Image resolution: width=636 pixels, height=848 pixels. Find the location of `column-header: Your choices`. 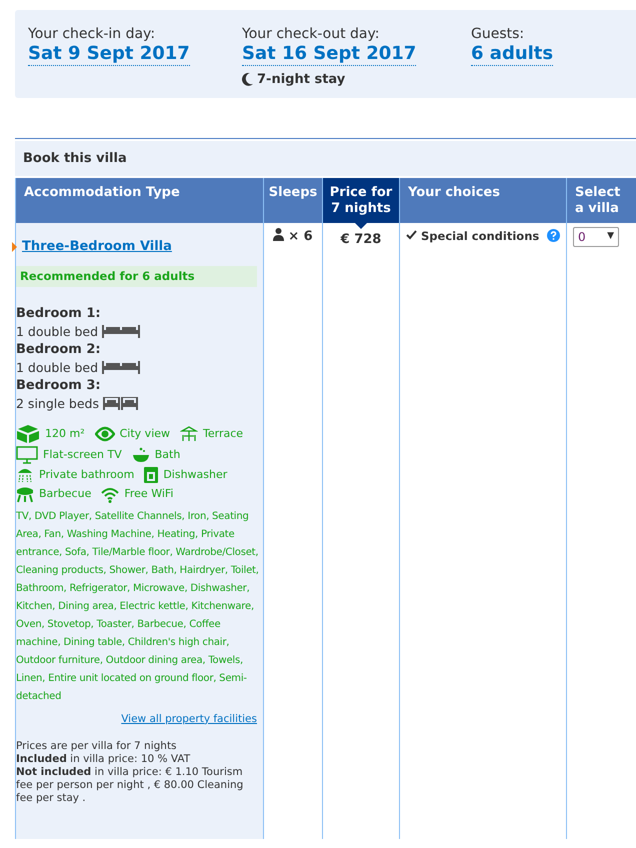

column-header: Your choices is located at coordinates (482, 200).